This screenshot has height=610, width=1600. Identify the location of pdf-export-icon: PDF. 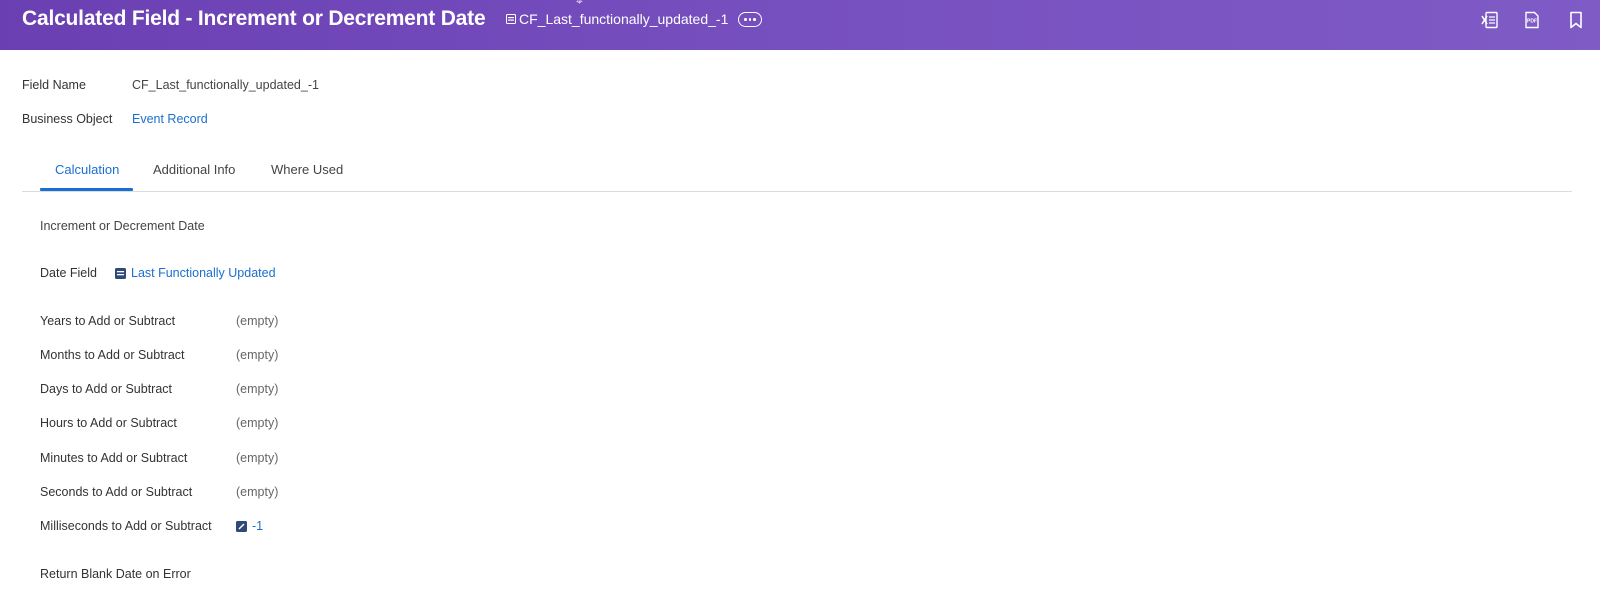
(1532, 20).